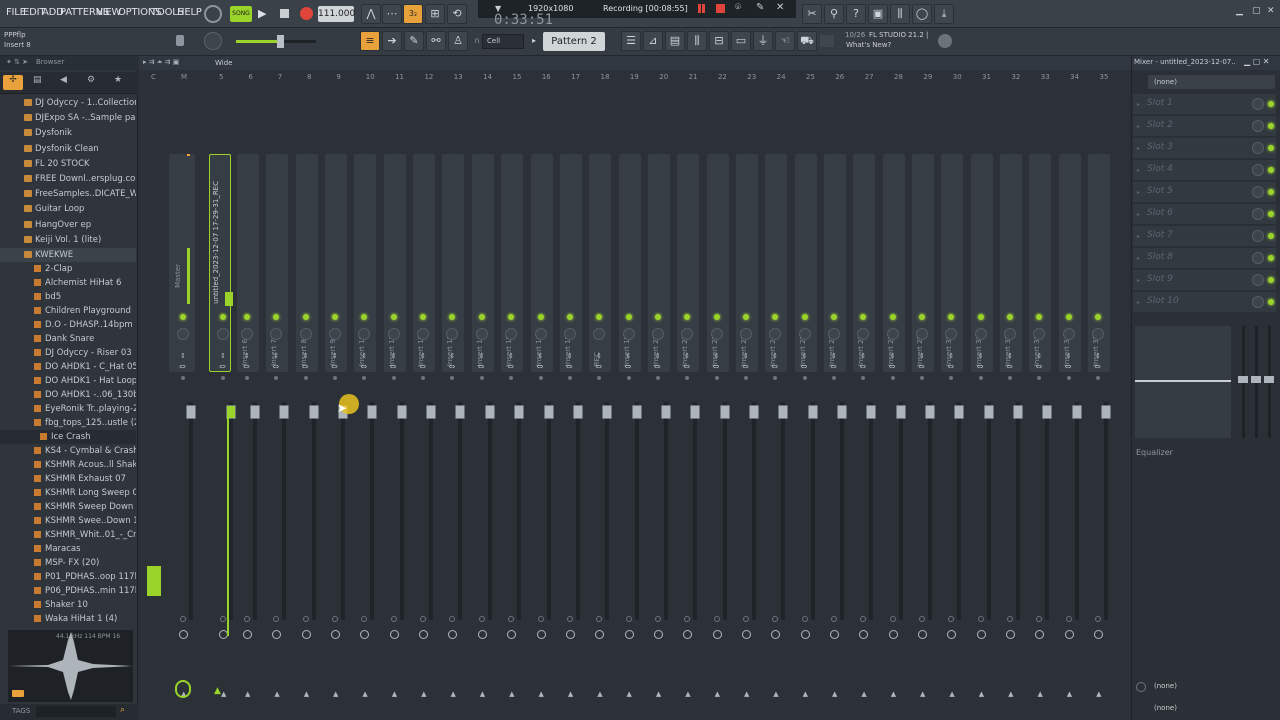  What do you see at coordinates (944, 14) in the screenshot?
I see `download-icon: ⤓` at bounding box center [944, 14].